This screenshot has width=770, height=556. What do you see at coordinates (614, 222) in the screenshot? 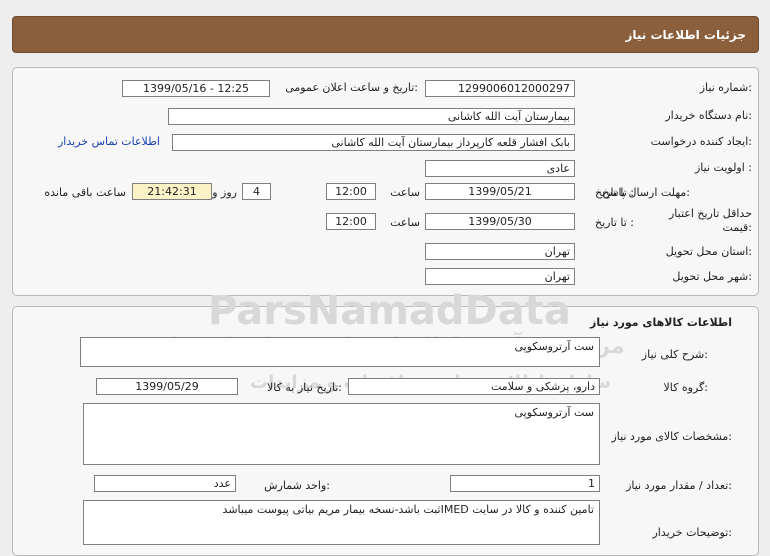
I see `validity-until-label: تا تاریخ :` at bounding box center [614, 222].